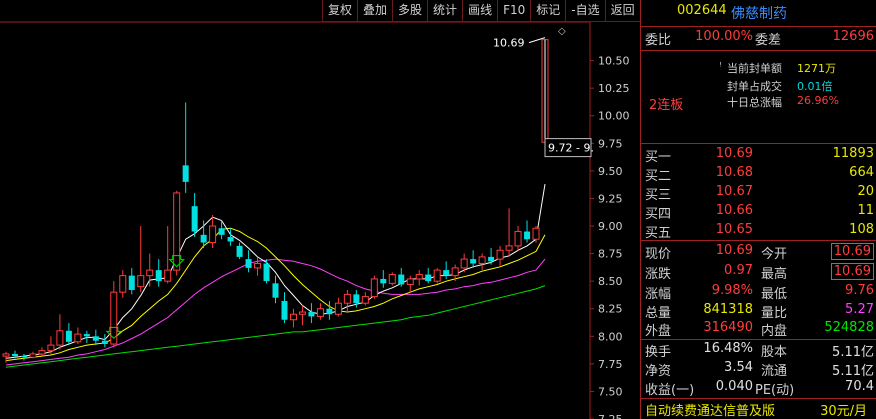 Image resolution: width=876 pixels, height=419 pixels. Describe the element at coordinates (728, 327) in the screenshot. I see `outer-value: 316490` at that location.